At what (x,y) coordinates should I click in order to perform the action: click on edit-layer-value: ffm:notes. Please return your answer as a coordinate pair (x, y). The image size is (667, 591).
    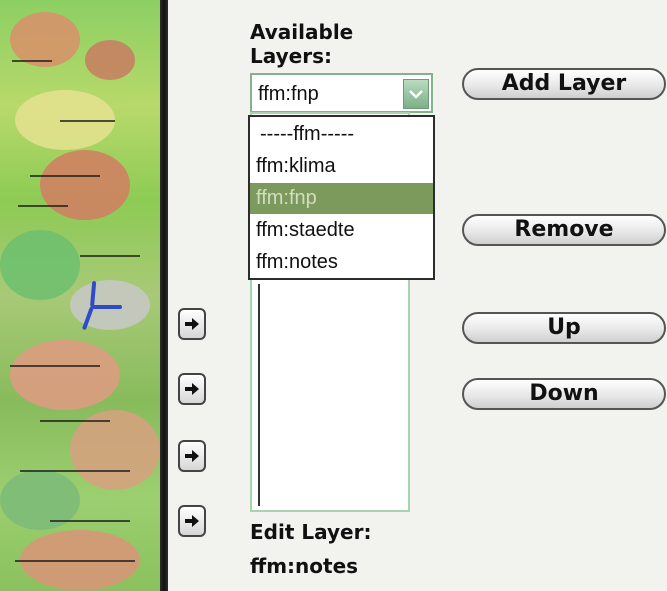
    Looking at the image, I should click on (304, 566).